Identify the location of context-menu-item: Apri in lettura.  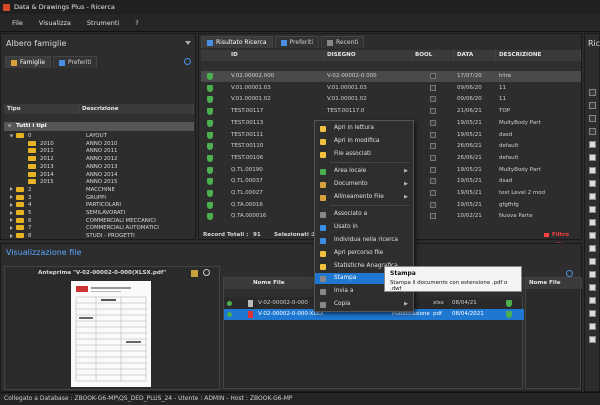
(364, 128).